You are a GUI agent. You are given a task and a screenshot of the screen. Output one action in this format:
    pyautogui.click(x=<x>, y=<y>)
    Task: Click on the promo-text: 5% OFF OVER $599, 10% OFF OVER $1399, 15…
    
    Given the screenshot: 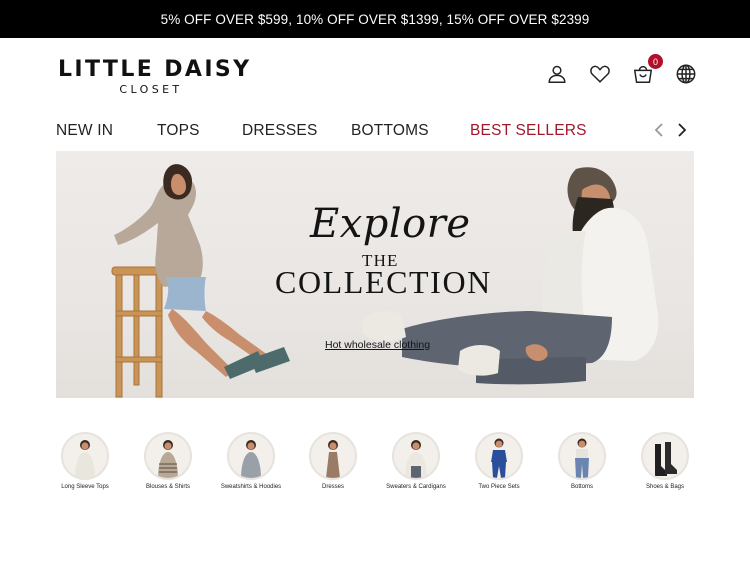 What is the action you would take?
    pyautogui.click(x=375, y=19)
    